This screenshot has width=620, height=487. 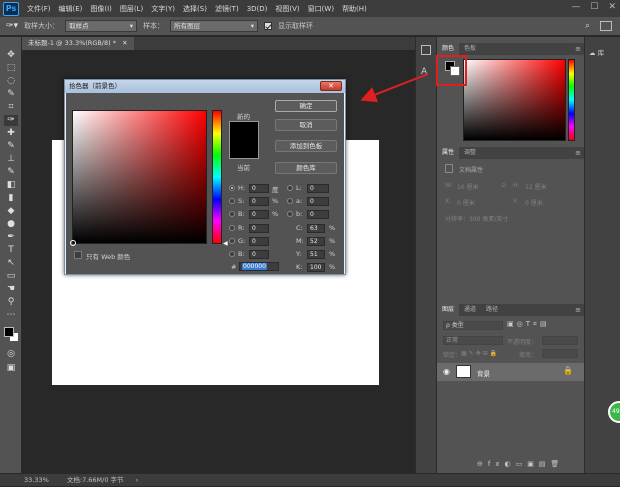 What do you see at coordinates (71, 9) in the screenshot?
I see `menu-edit: 编辑(E)` at bounding box center [71, 9].